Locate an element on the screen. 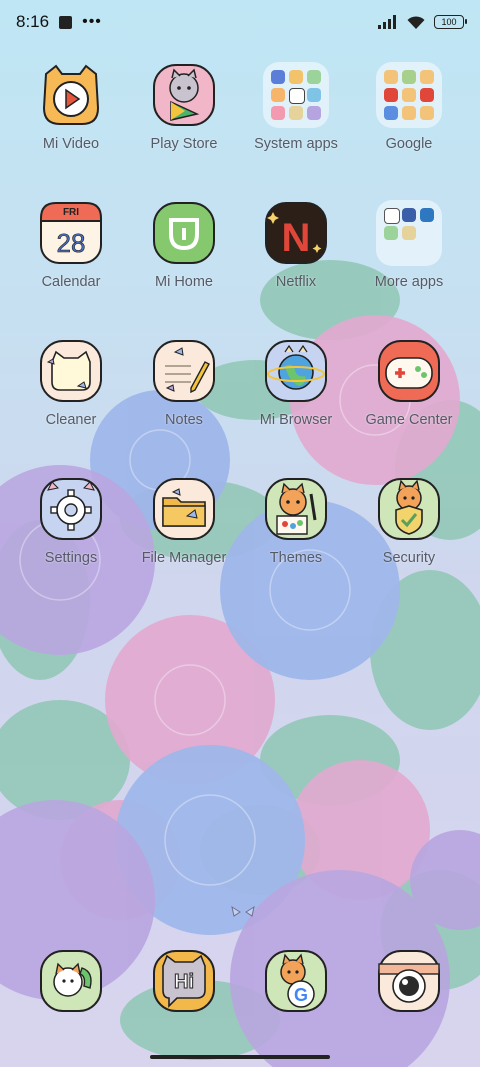  messages-text: Hi is located at coordinates (184, 982).